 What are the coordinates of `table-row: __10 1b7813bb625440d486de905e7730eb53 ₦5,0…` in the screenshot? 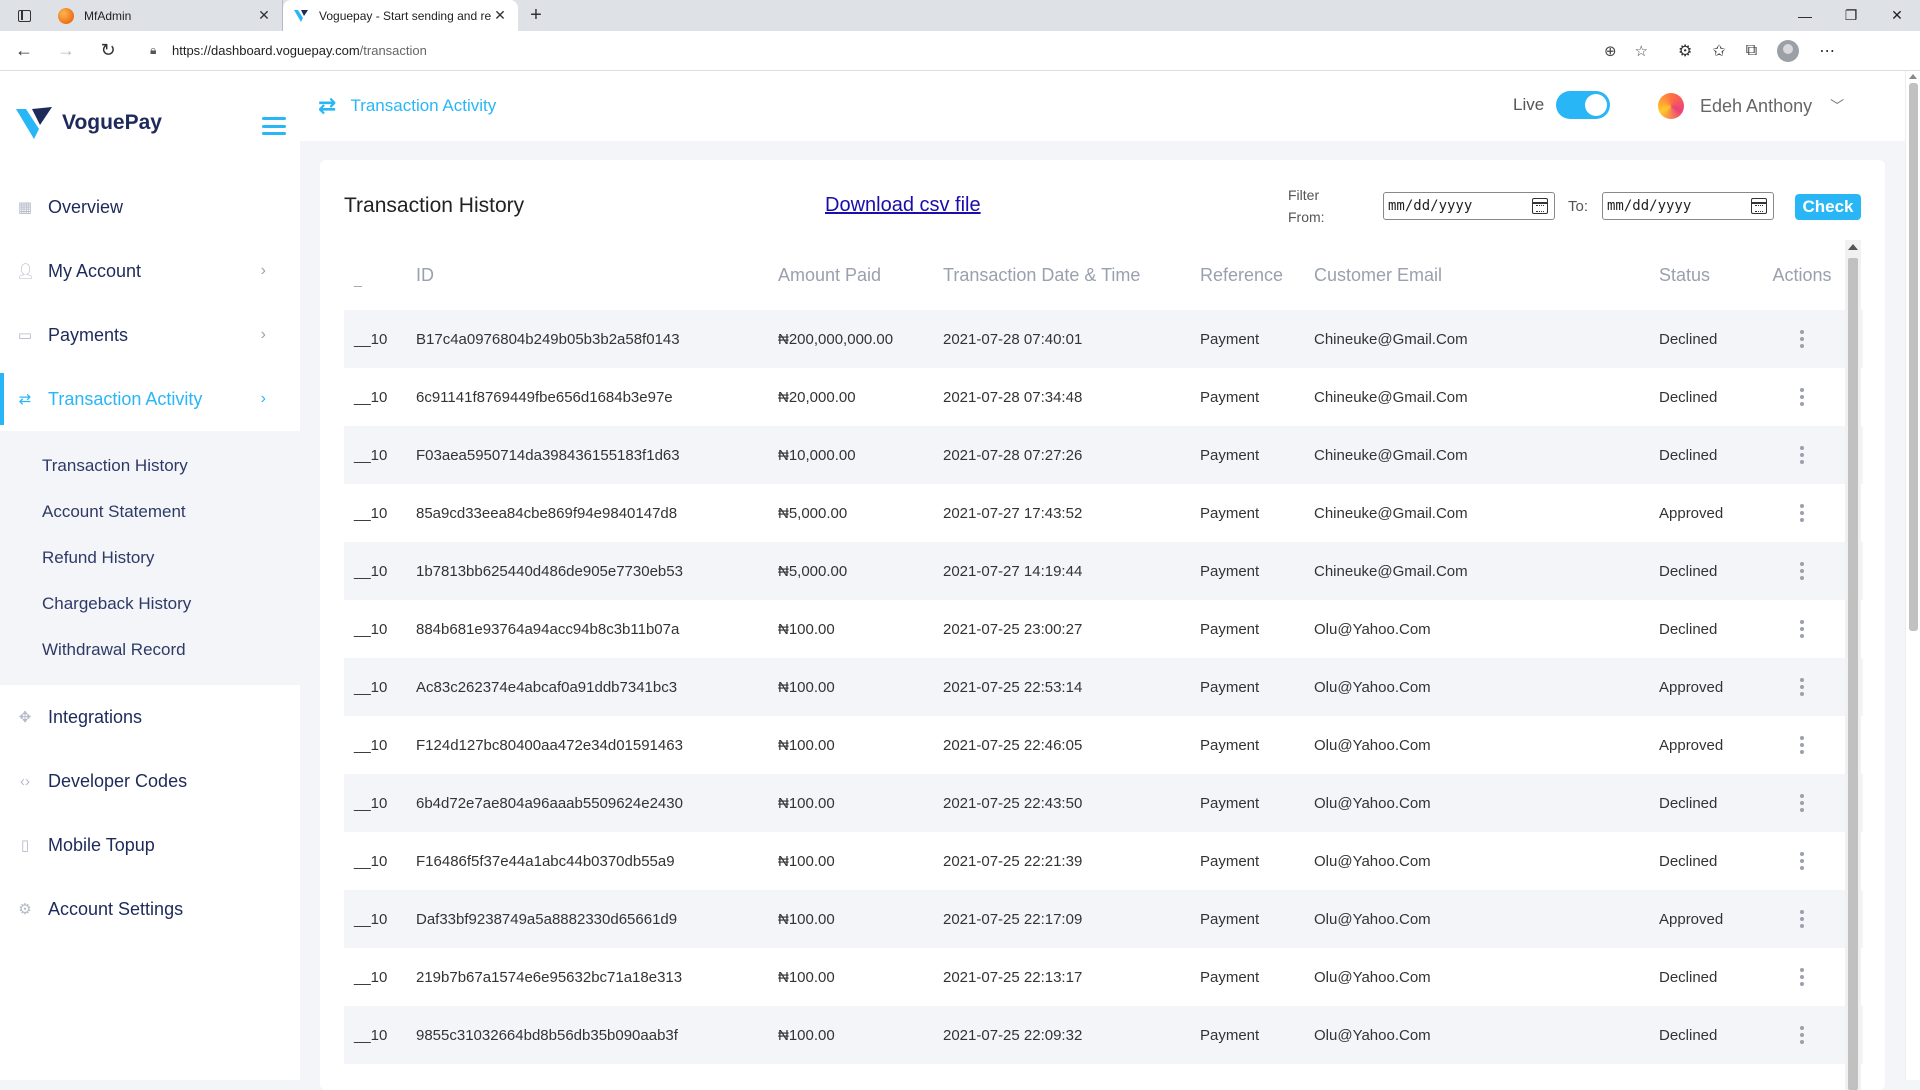 It's located at (1103, 571).